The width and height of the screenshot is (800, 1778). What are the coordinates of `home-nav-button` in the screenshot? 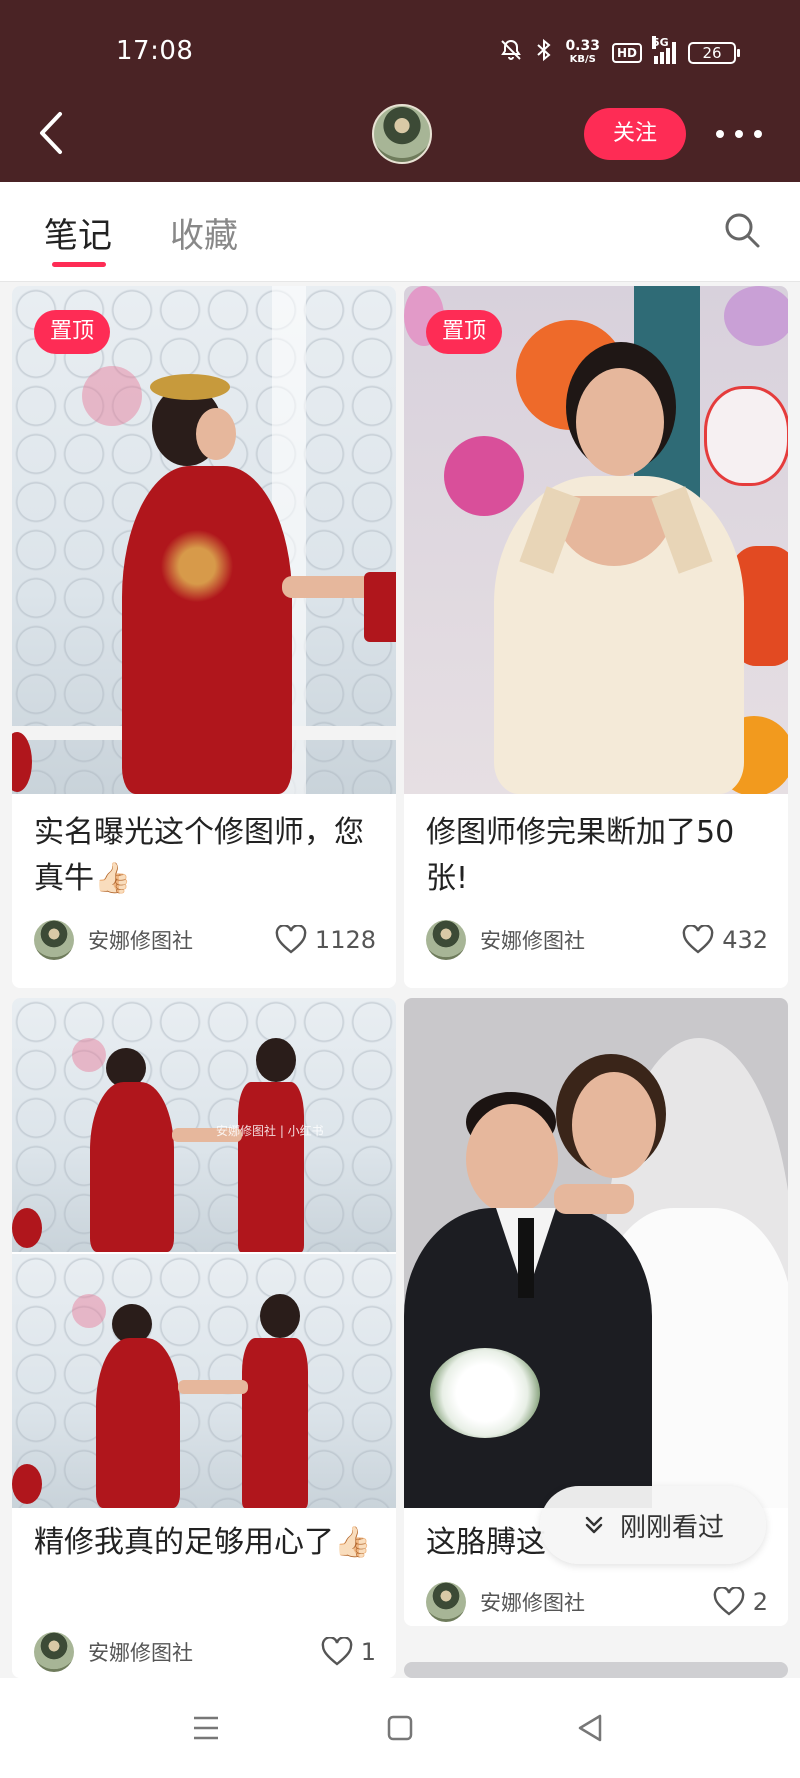 It's located at (400, 1728).